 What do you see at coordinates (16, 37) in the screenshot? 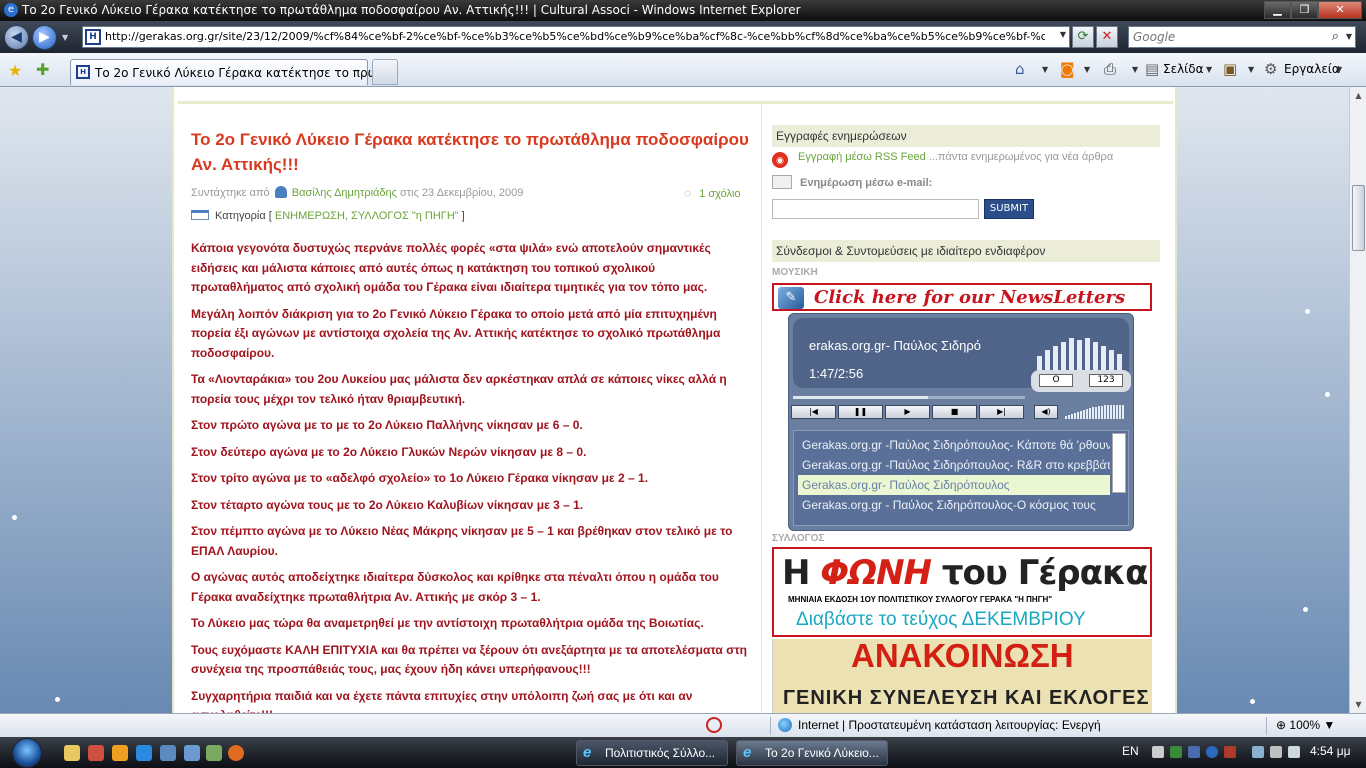
I see `back-button: ◀` at bounding box center [16, 37].